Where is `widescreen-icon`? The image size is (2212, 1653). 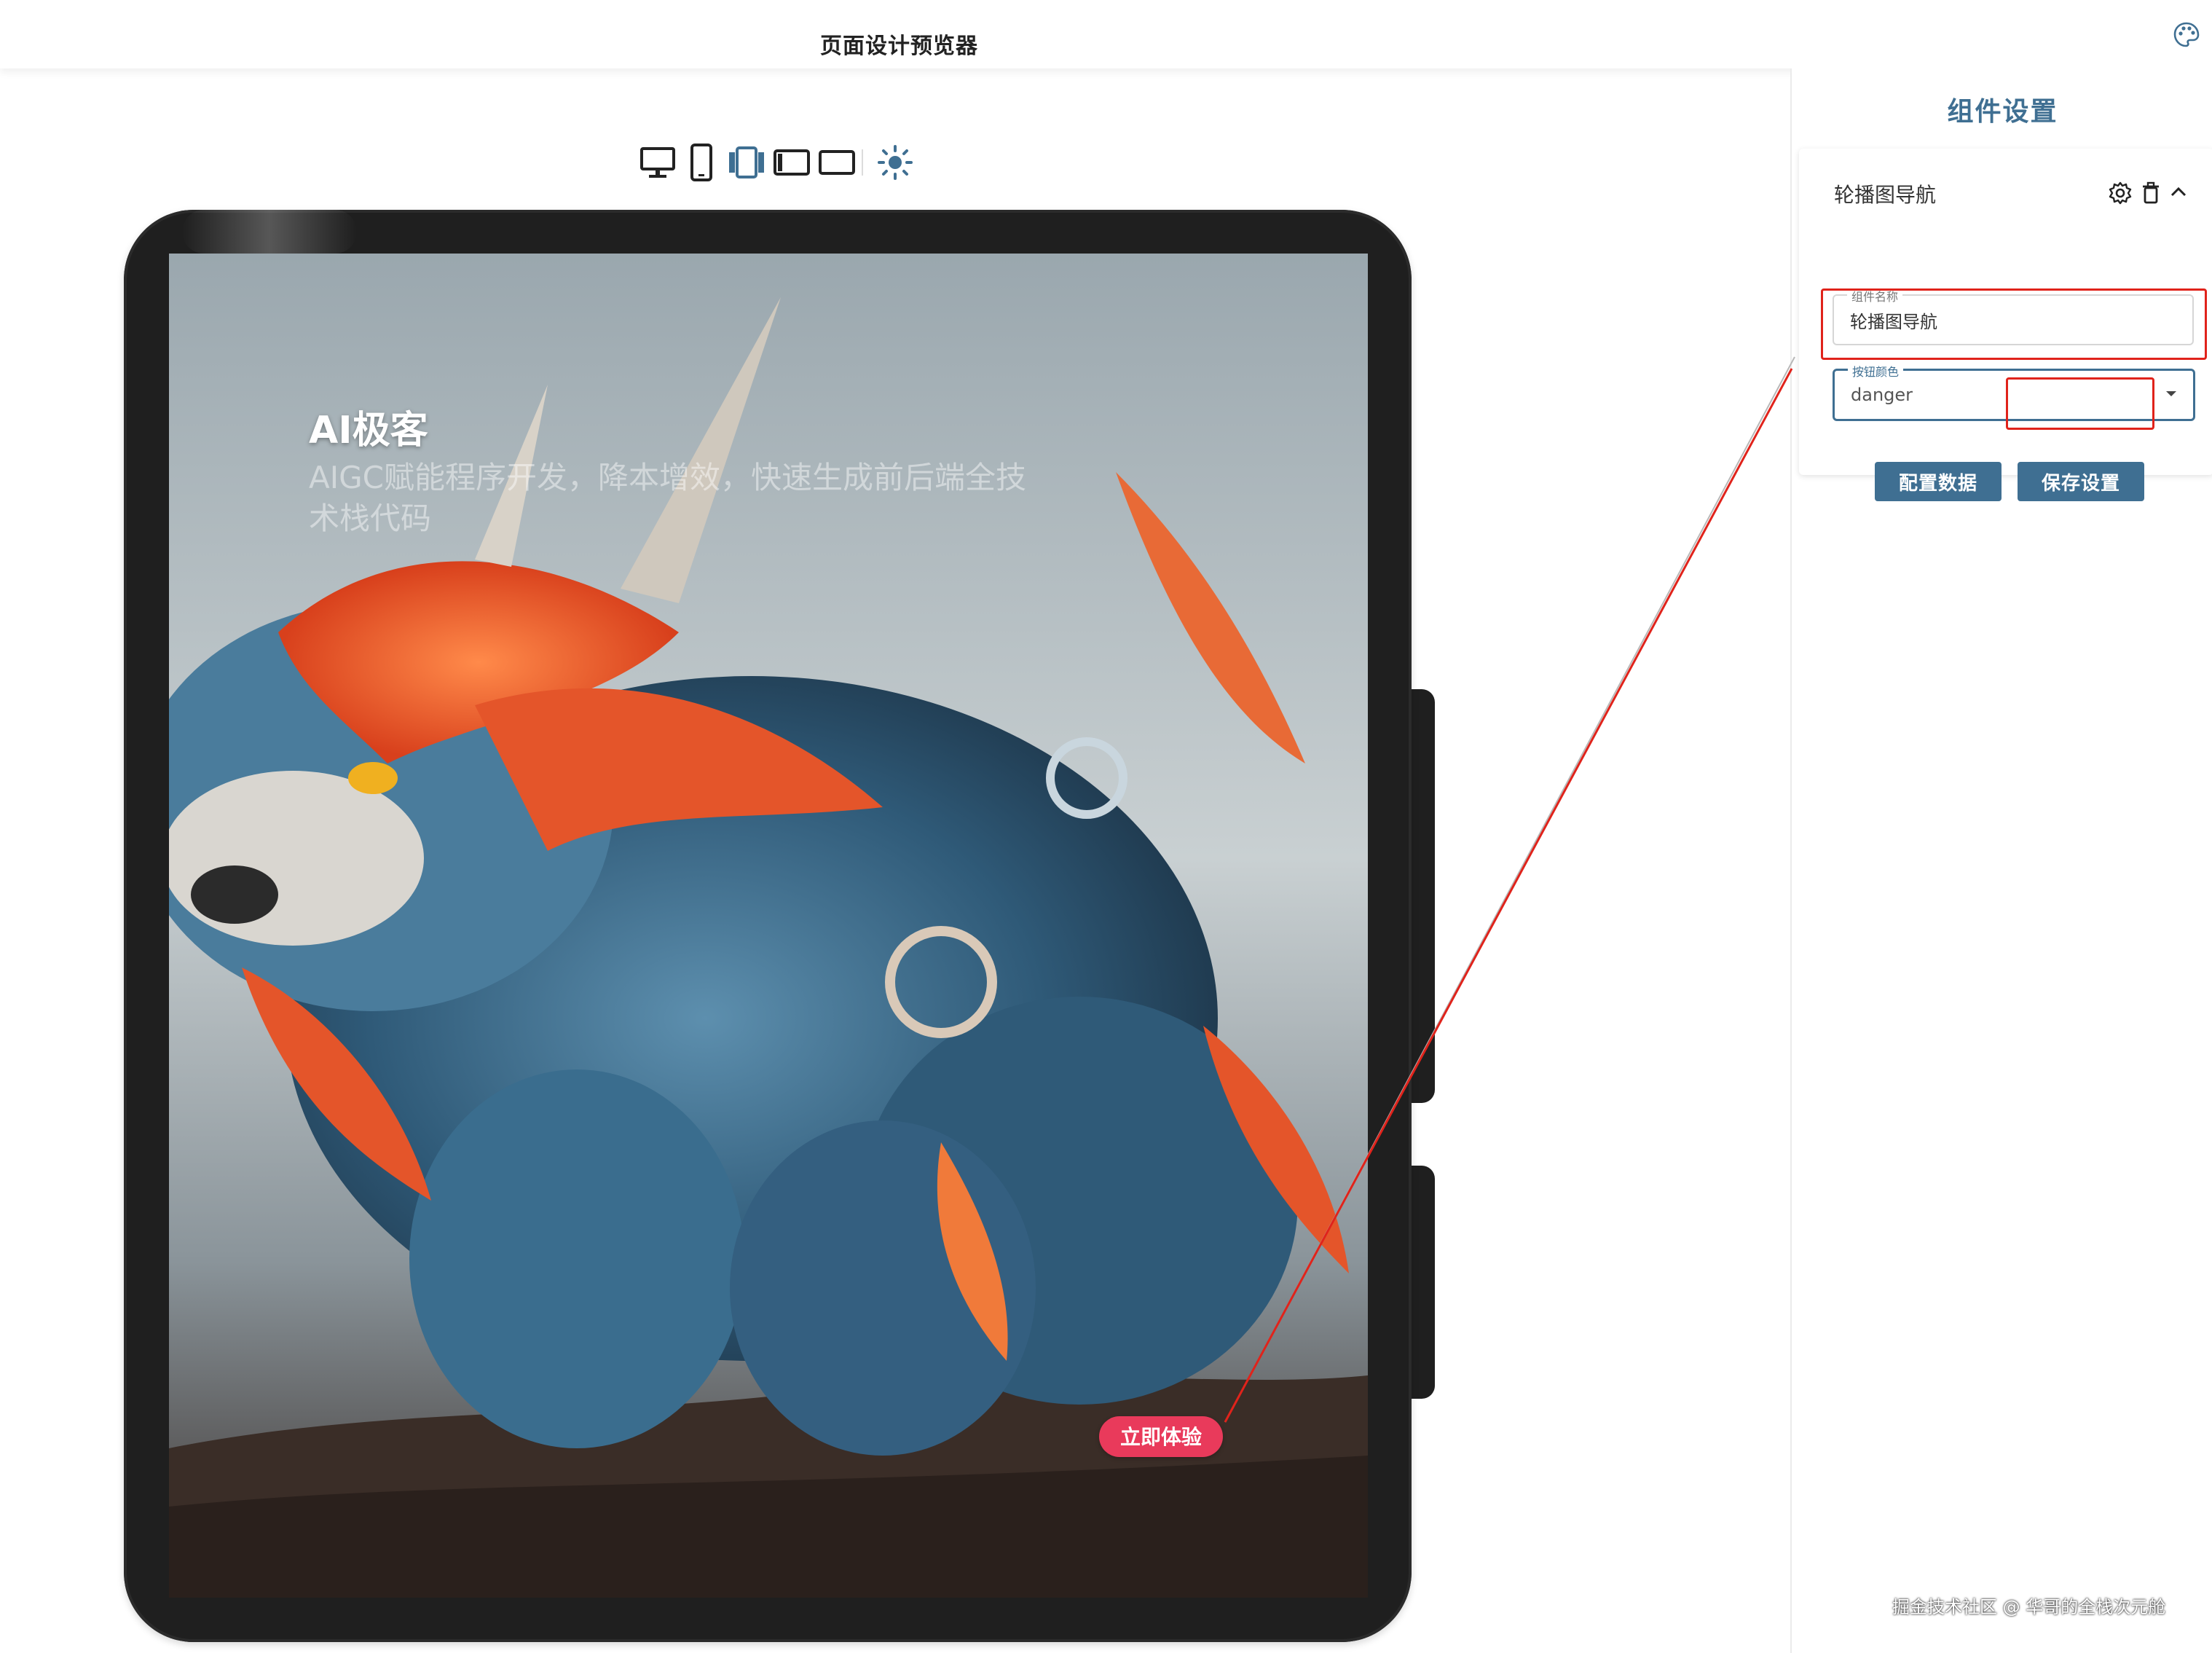 widescreen-icon is located at coordinates (836, 163).